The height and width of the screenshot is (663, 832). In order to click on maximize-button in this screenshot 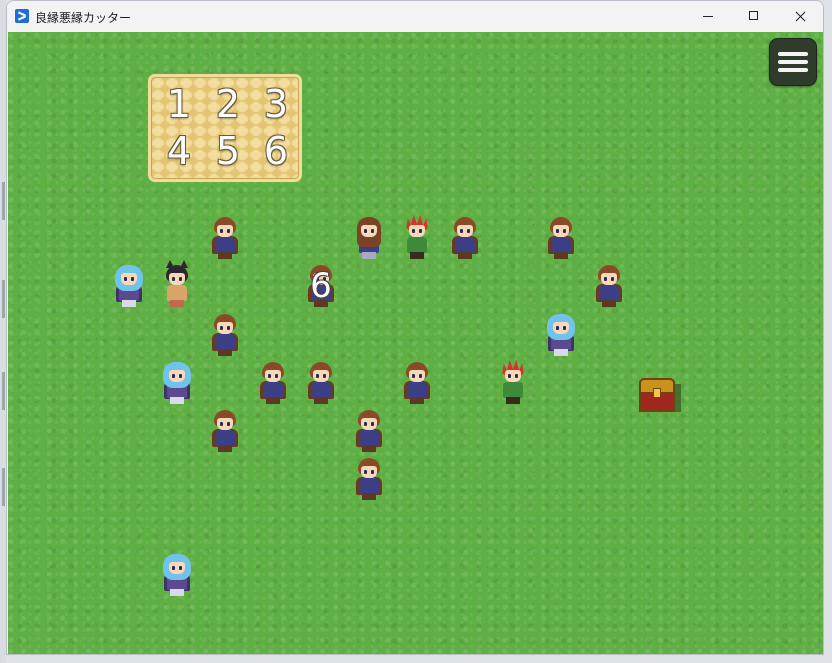, I will do `click(754, 16)`.